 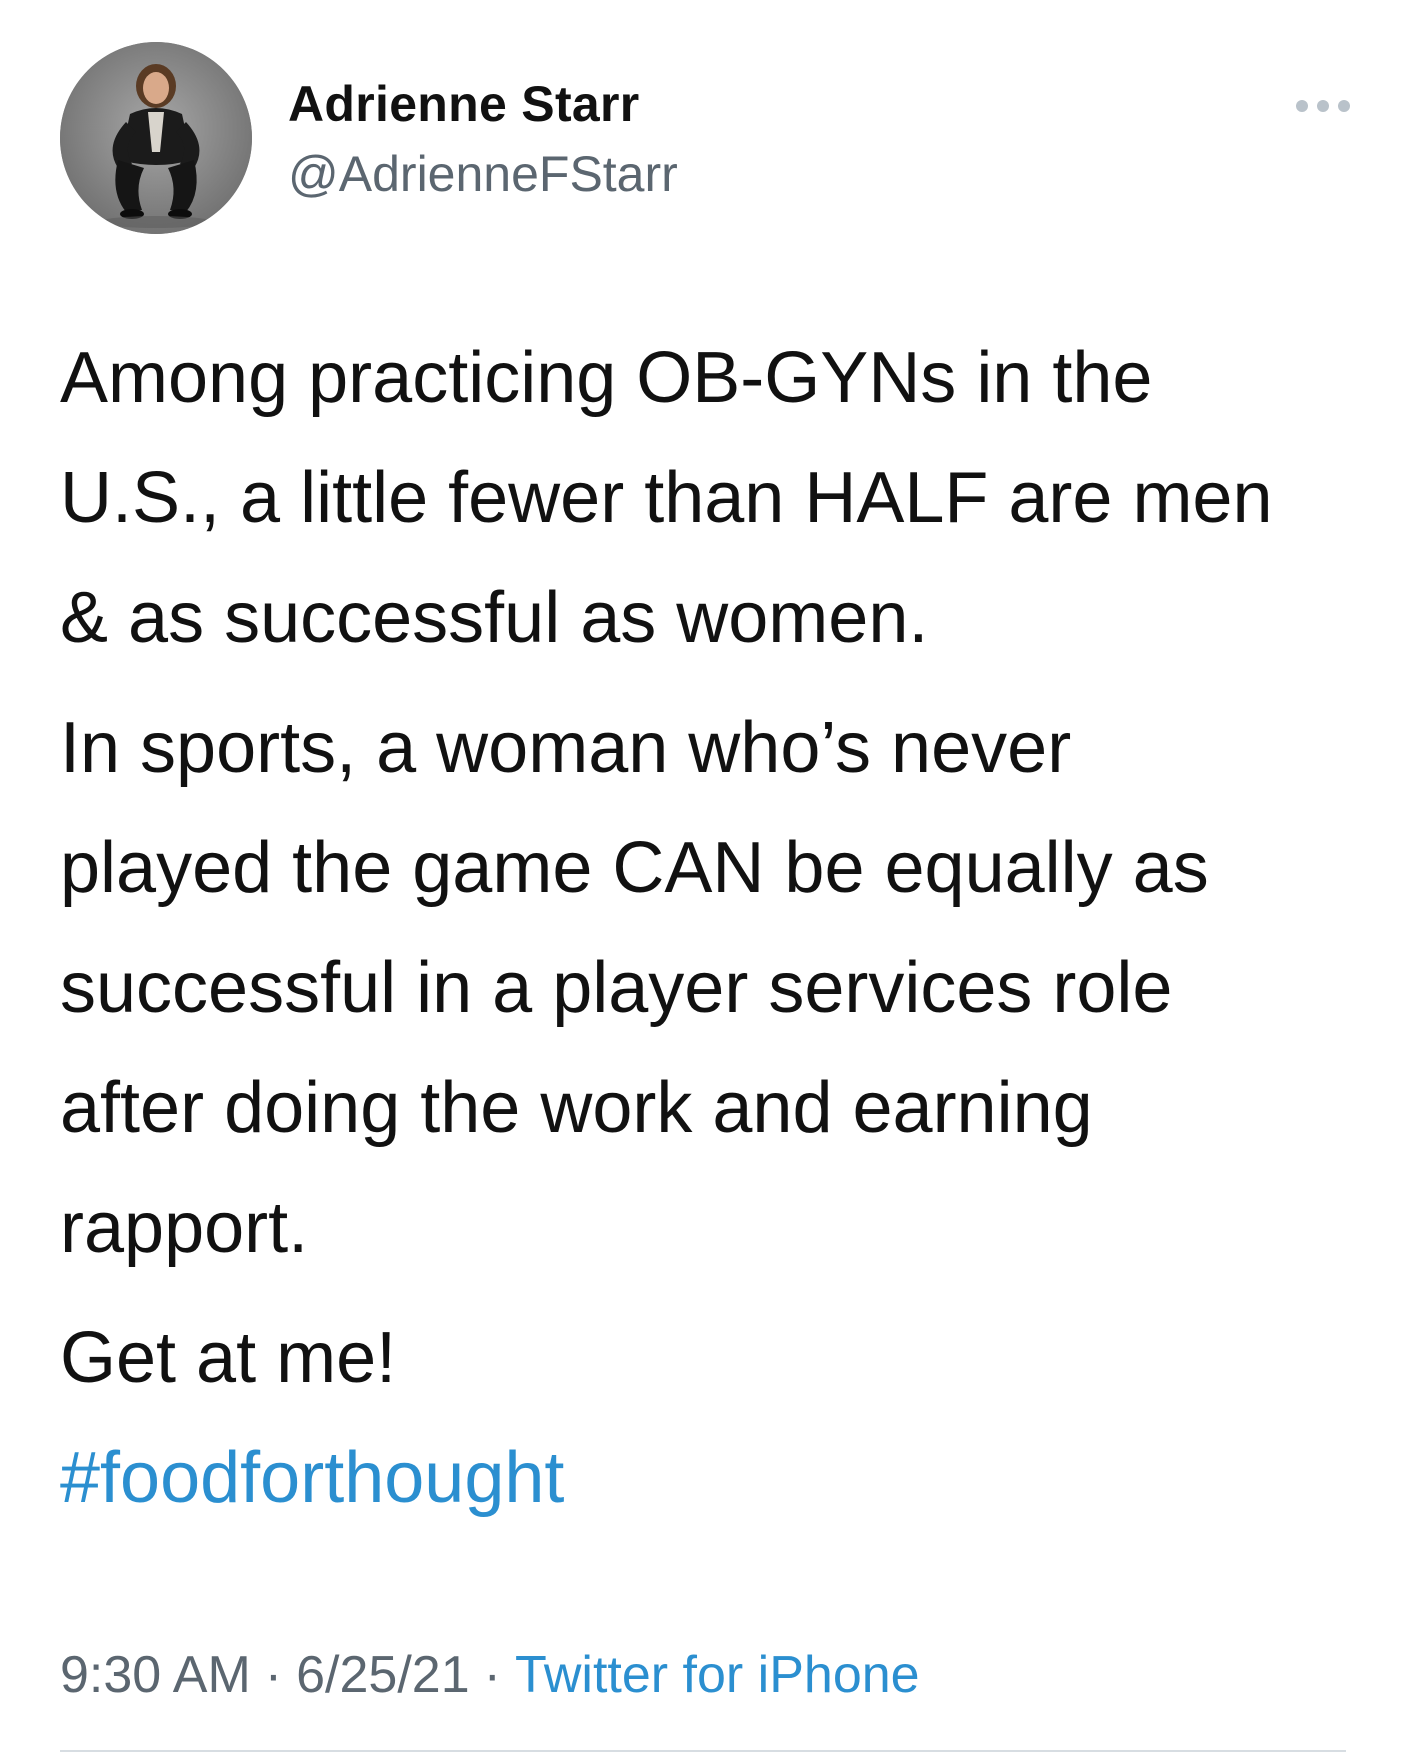 I want to click on tweet-time: 9:30 AM, so click(x=155, y=1675).